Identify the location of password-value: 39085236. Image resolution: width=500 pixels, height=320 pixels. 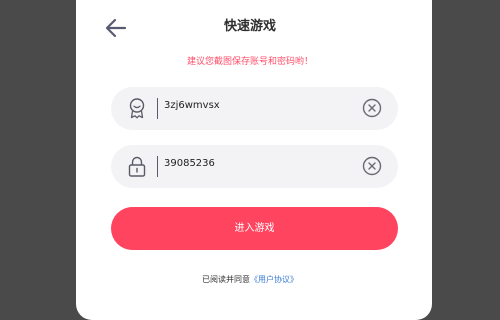
(189, 163).